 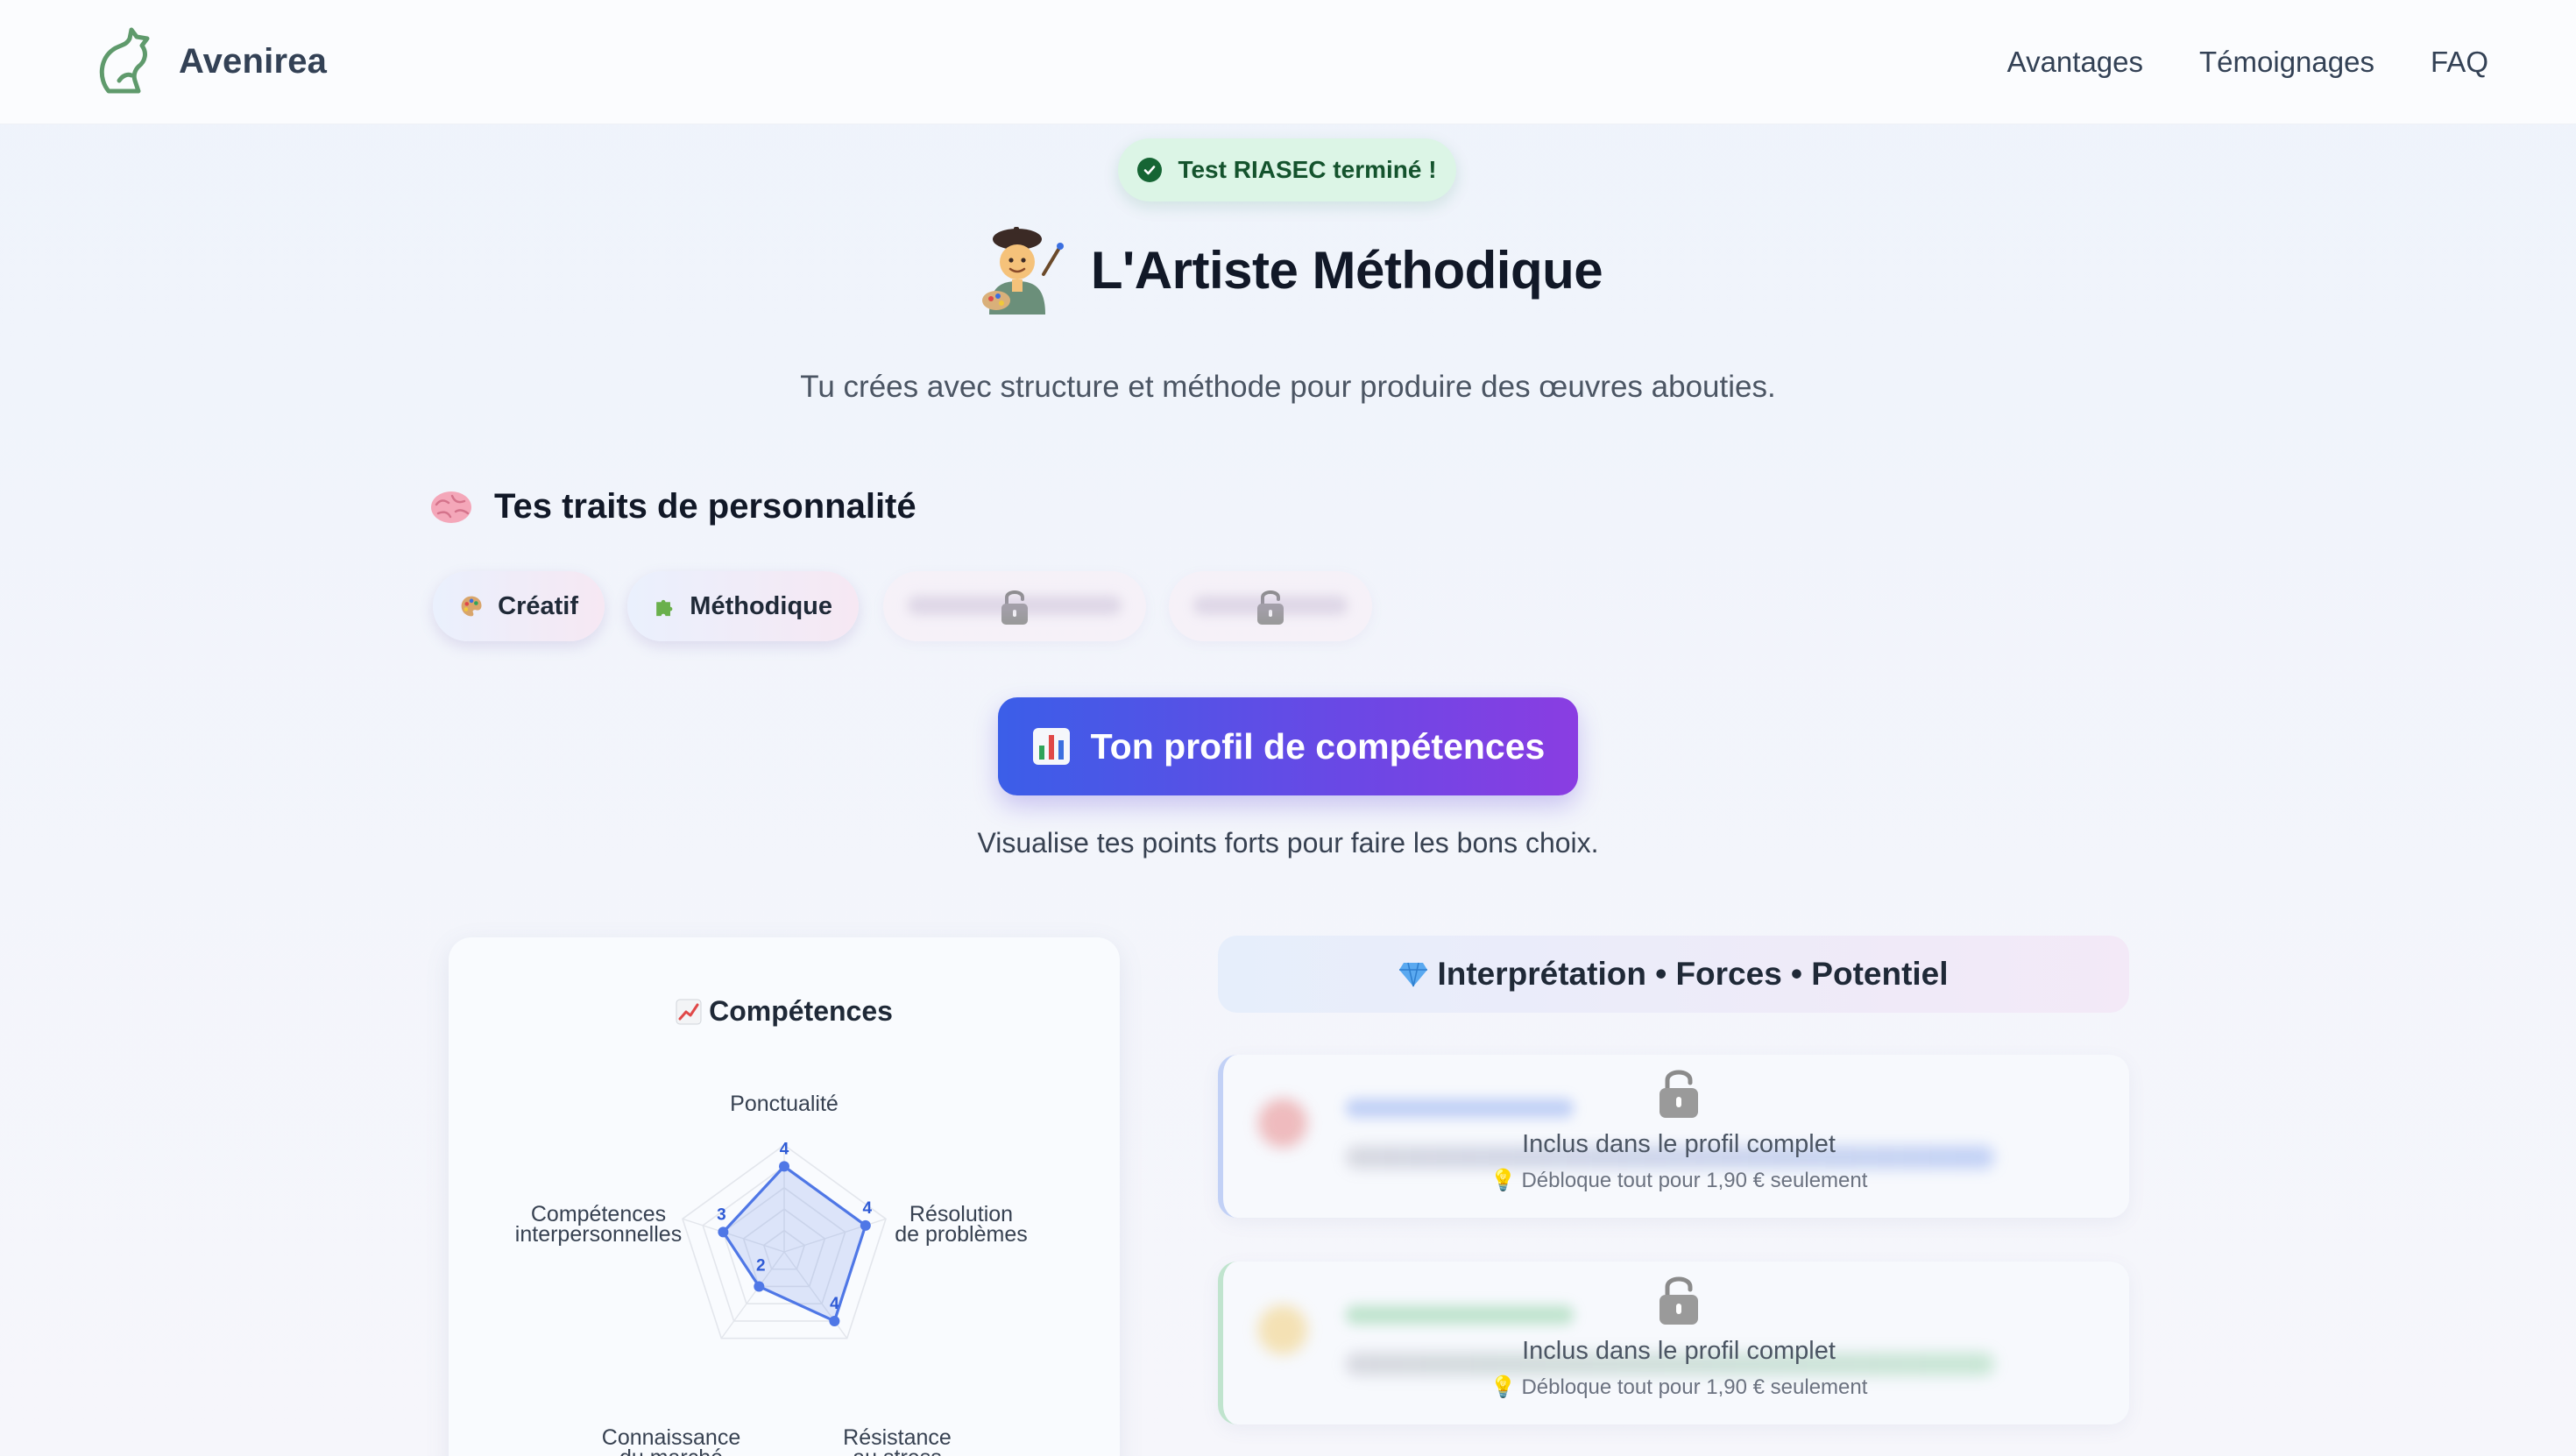 What do you see at coordinates (1413, 974) in the screenshot?
I see `gem-icon` at bounding box center [1413, 974].